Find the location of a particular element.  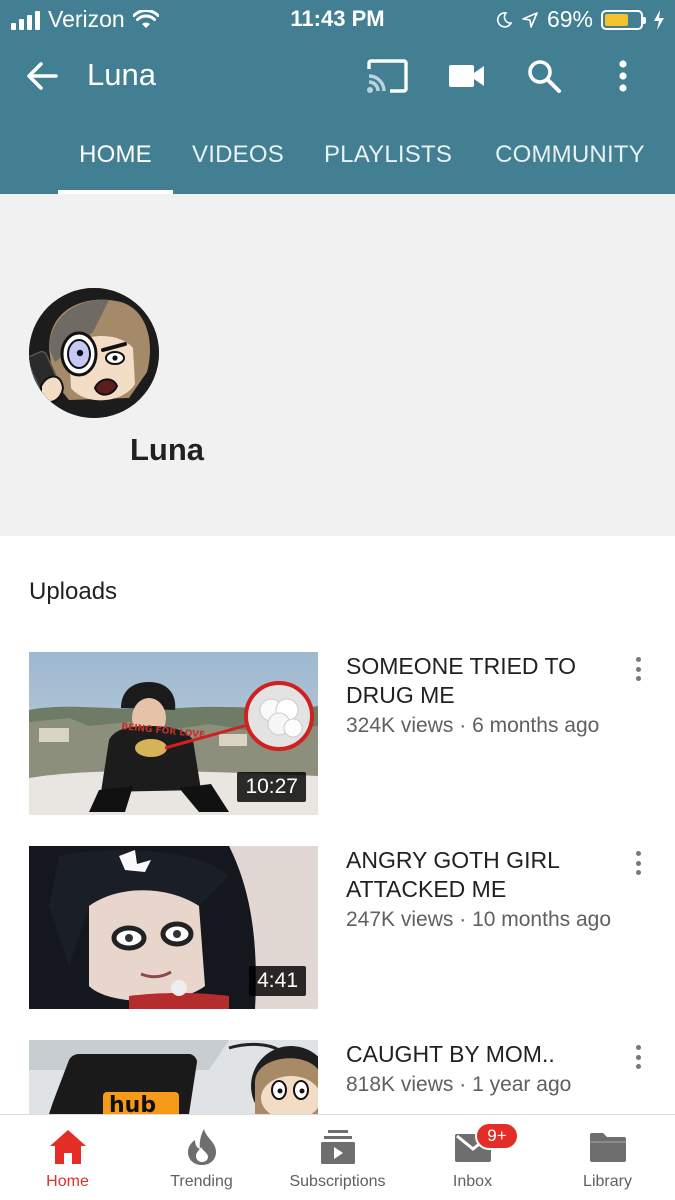

video-views: 818K views is located at coordinates (400, 1084).